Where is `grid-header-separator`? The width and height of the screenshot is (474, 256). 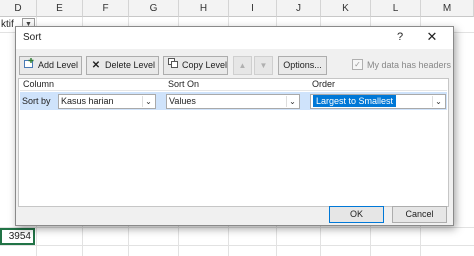
grid-header-separator is located at coordinates (233, 90).